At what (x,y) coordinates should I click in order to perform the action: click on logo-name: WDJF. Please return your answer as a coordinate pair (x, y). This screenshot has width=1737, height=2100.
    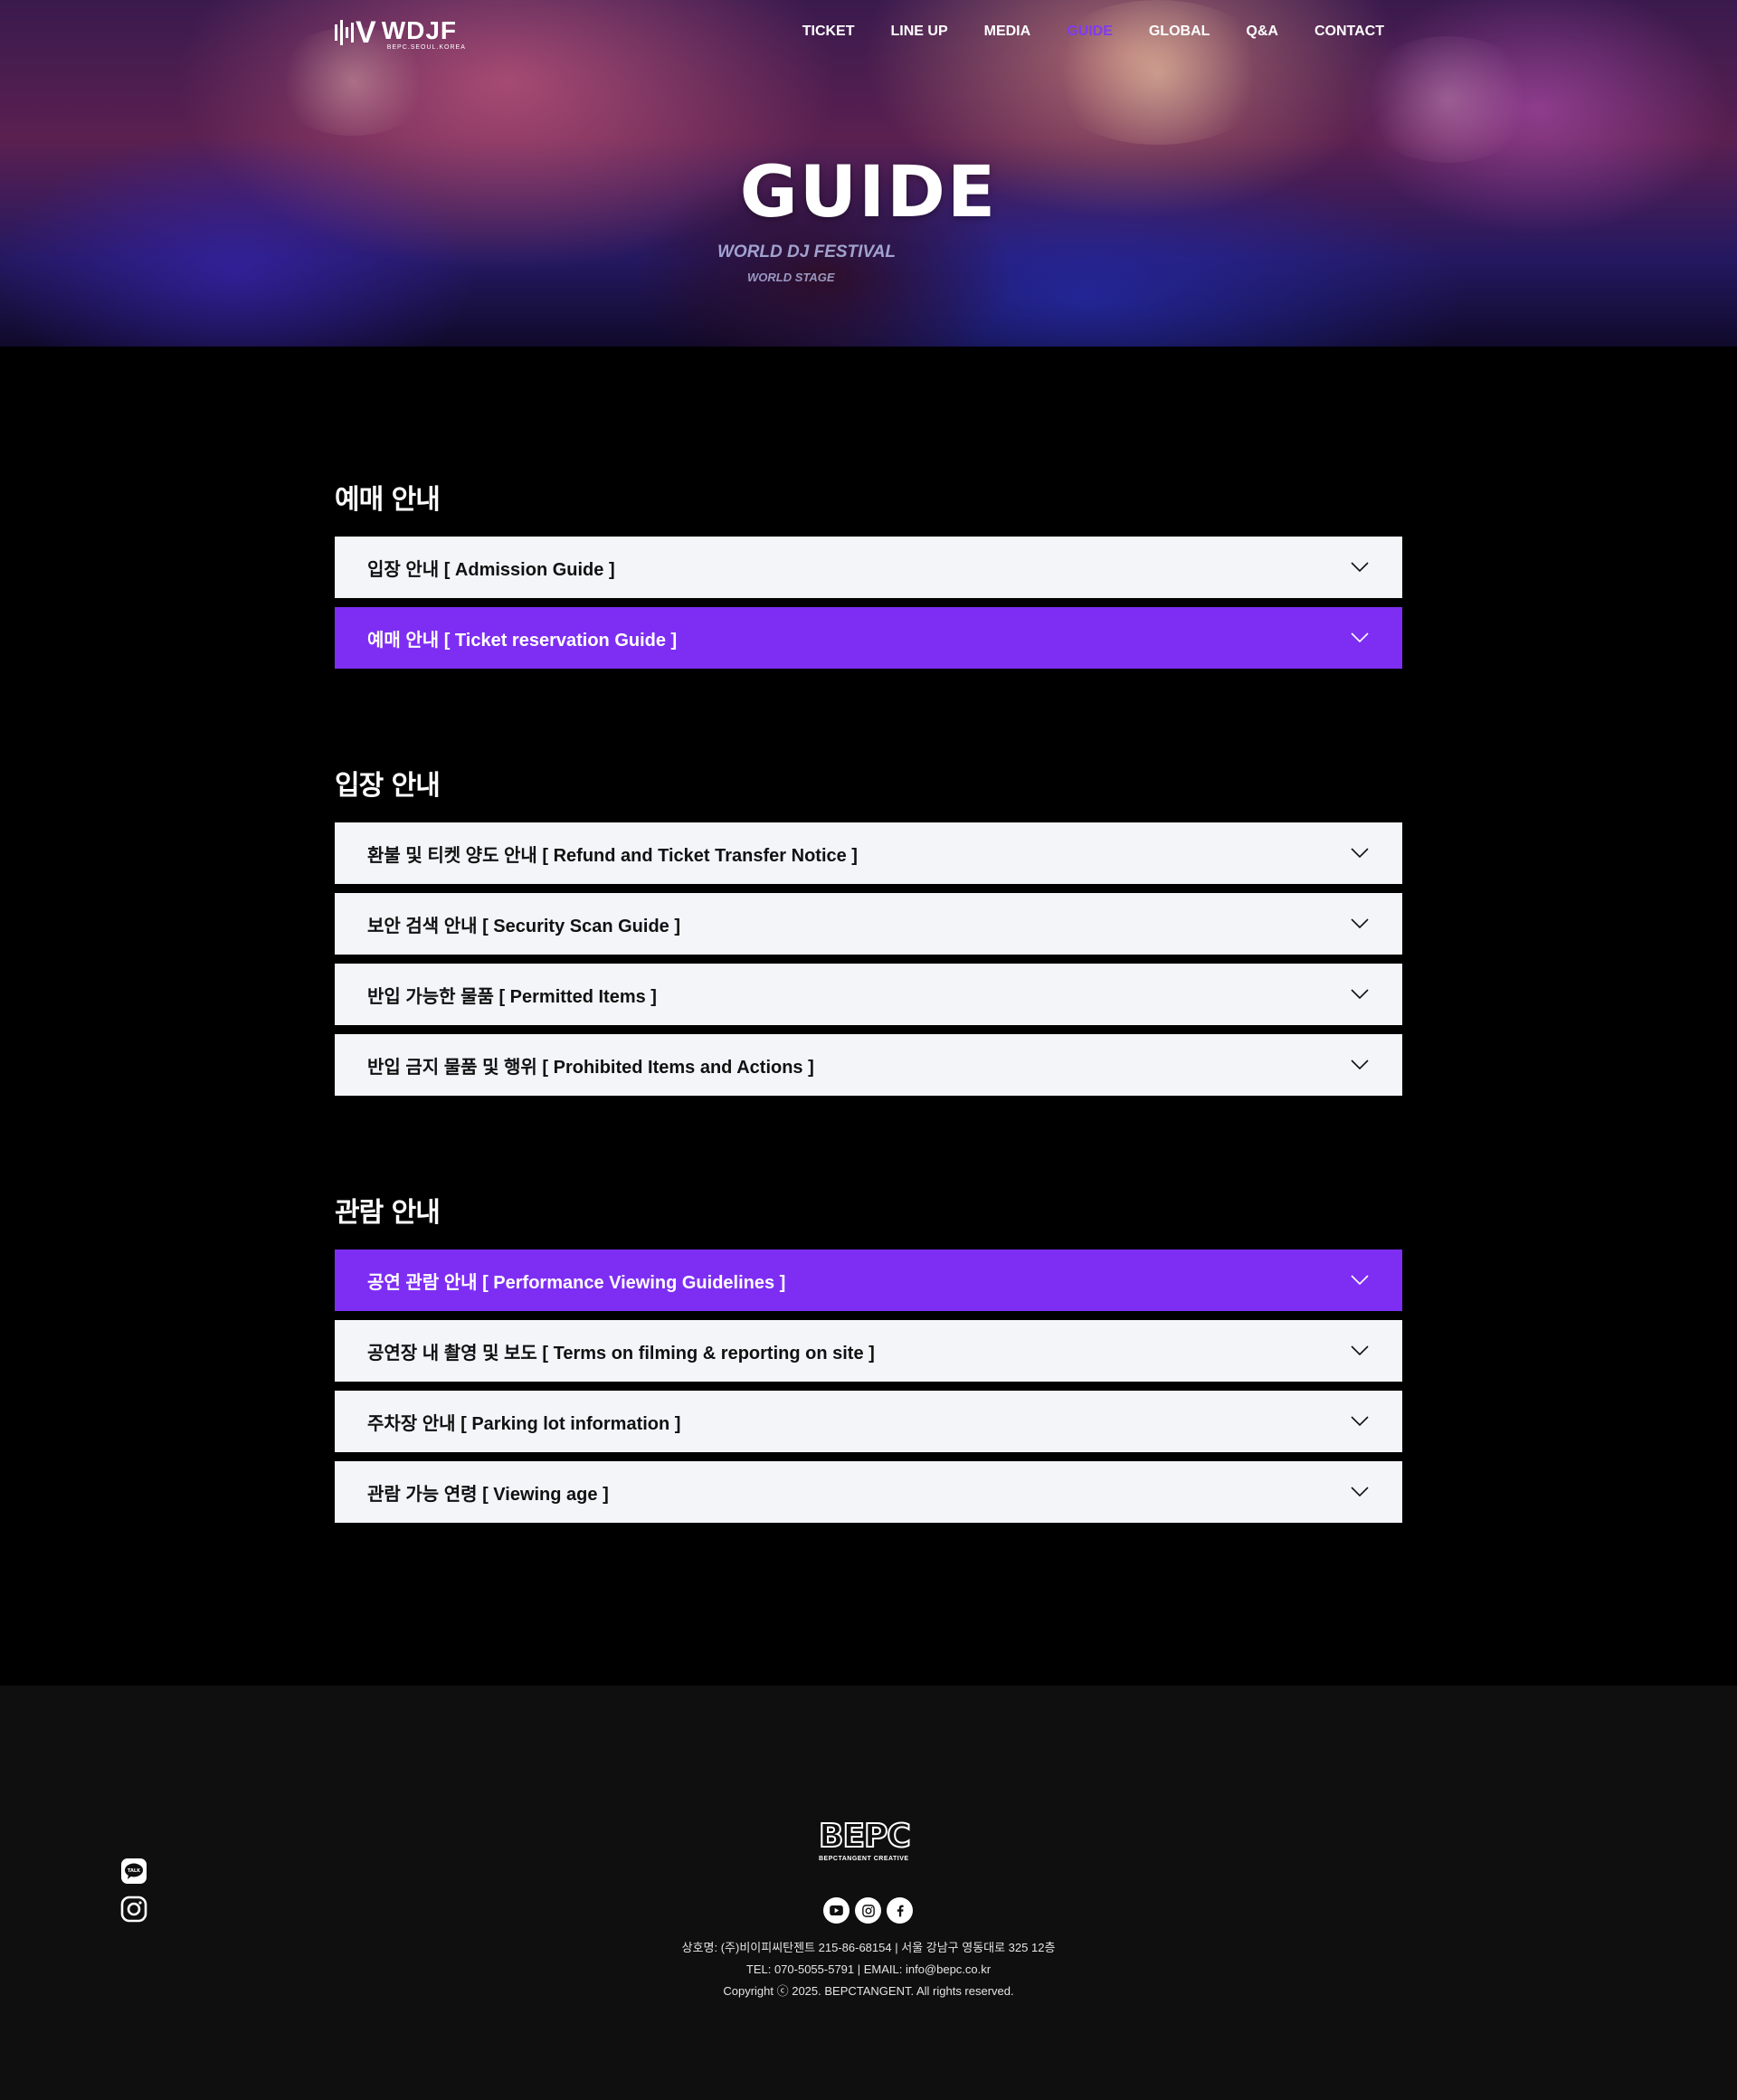
    Looking at the image, I should click on (419, 30).